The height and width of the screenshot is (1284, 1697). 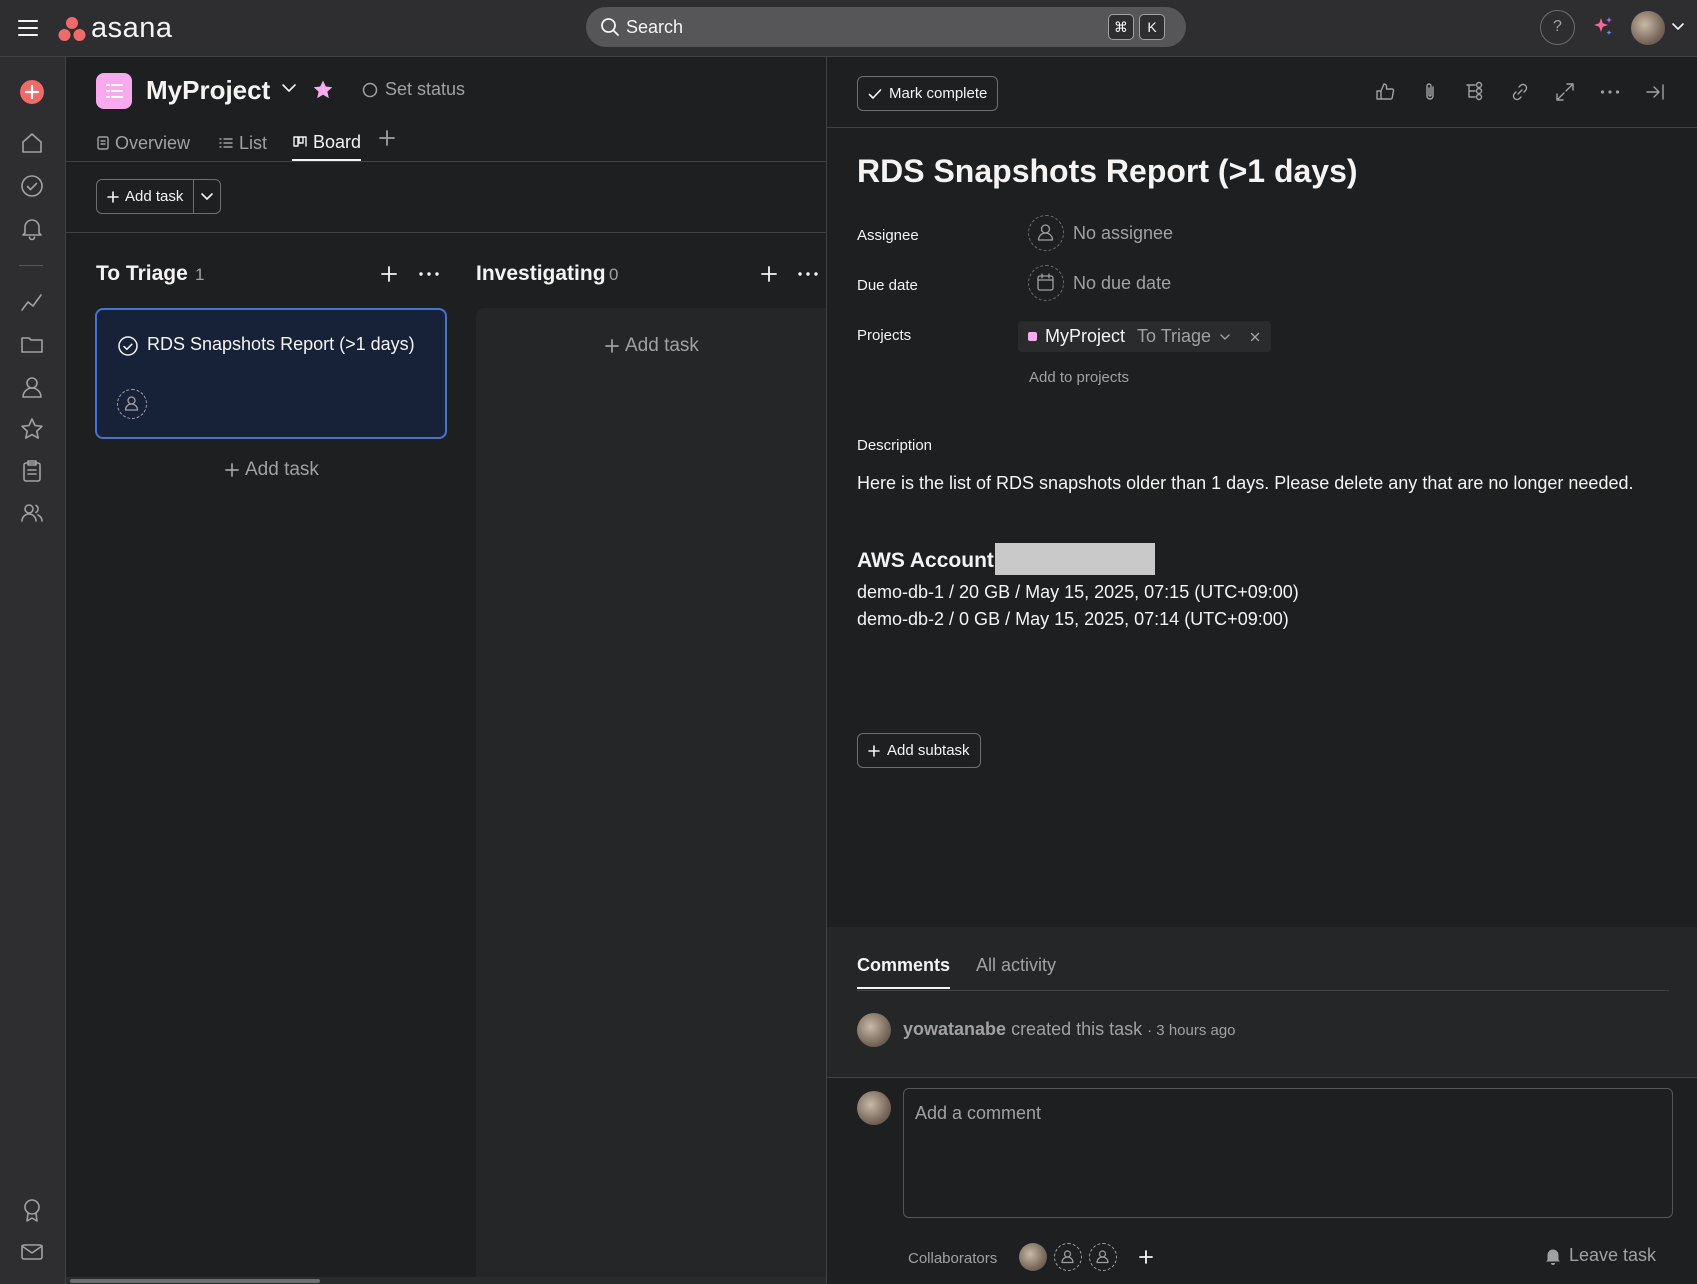 I want to click on project-section-dropdown: To Triage, so click(x=1174, y=336).